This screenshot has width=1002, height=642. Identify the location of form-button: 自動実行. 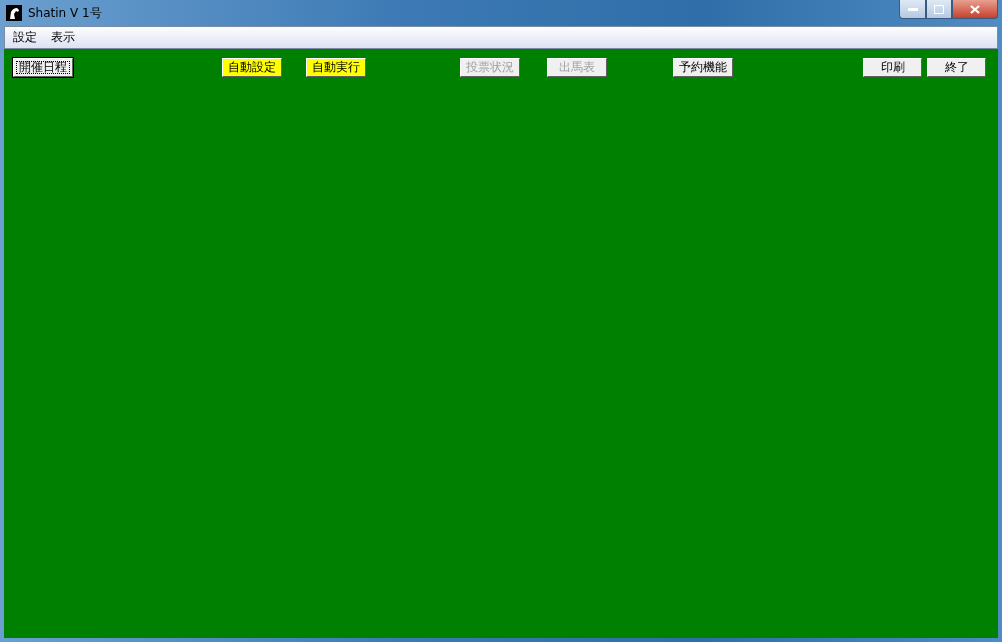
(336, 67).